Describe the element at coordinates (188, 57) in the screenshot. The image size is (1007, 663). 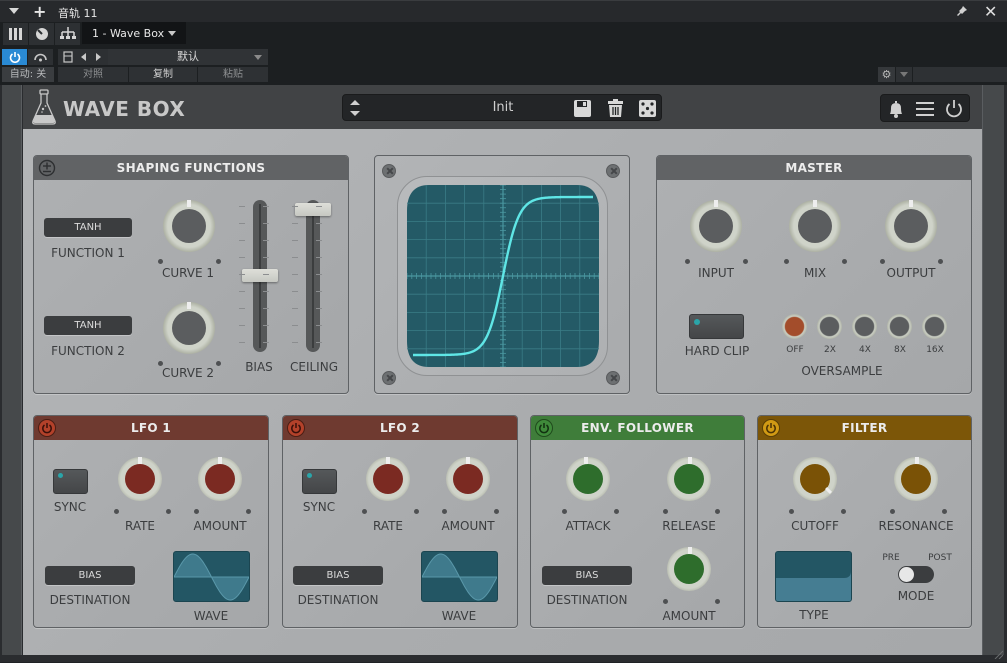
I see `host-preset-dropdown: 默认` at that location.